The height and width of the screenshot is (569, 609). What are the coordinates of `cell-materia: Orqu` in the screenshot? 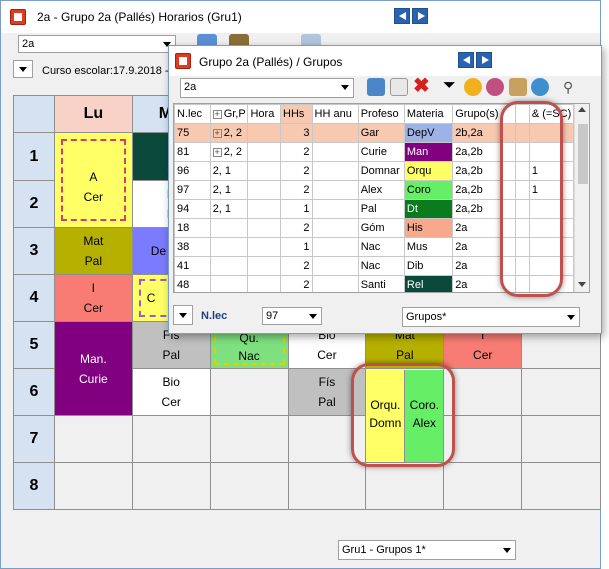 It's located at (428, 171).